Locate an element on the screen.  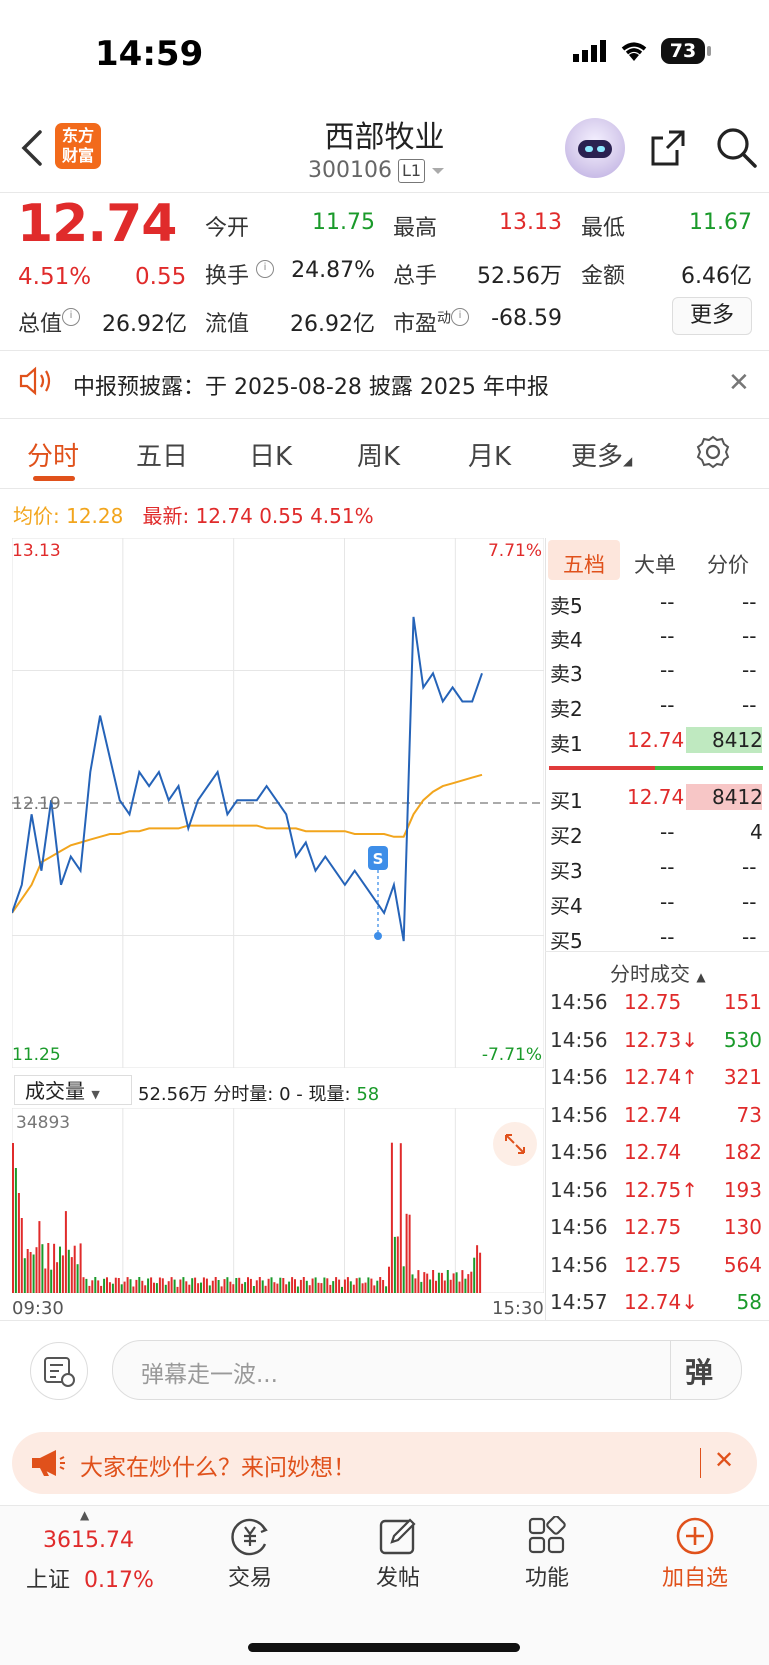
tab-monthly-k: 月K is located at coordinates (489, 454).